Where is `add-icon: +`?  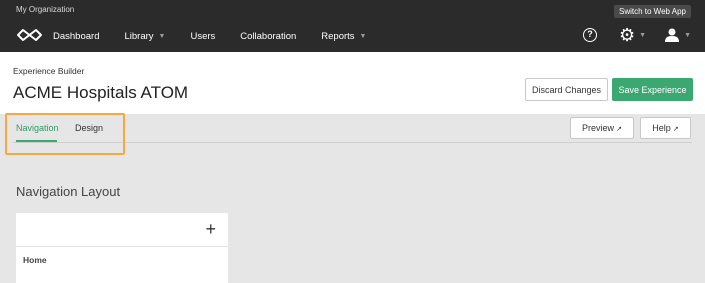
add-icon: + is located at coordinates (210, 229).